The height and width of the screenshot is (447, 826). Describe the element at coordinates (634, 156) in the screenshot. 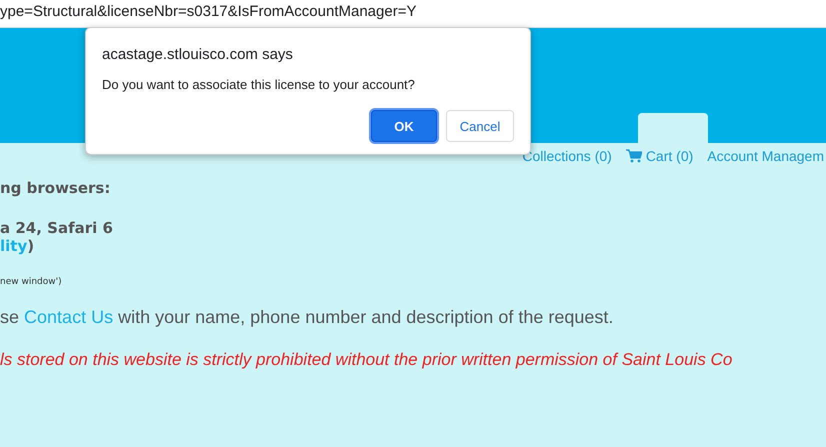

I see `cart-icon` at that location.